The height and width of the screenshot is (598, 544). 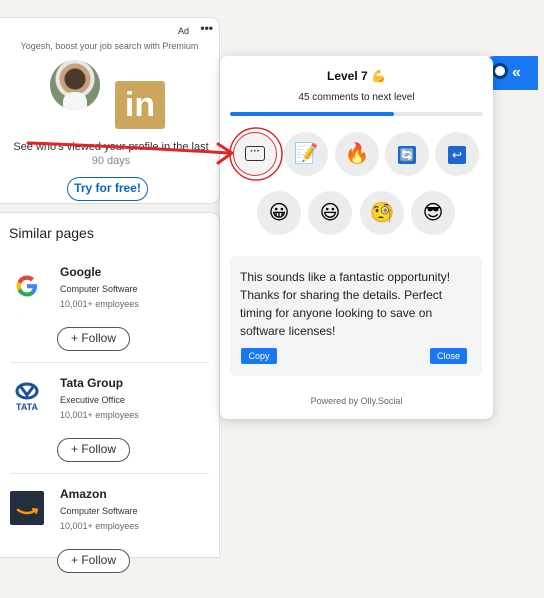 I want to click on level-title: Level 7 💪, so click(x=356, y=76).